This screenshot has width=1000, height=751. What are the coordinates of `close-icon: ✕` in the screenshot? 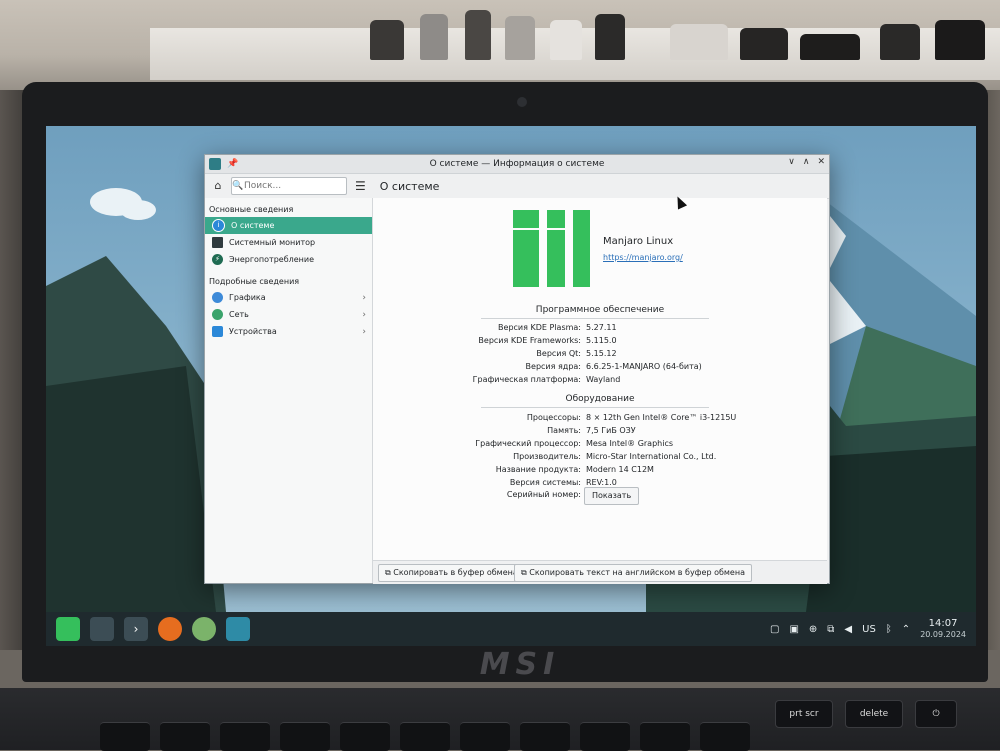 It's located at (821, 162).